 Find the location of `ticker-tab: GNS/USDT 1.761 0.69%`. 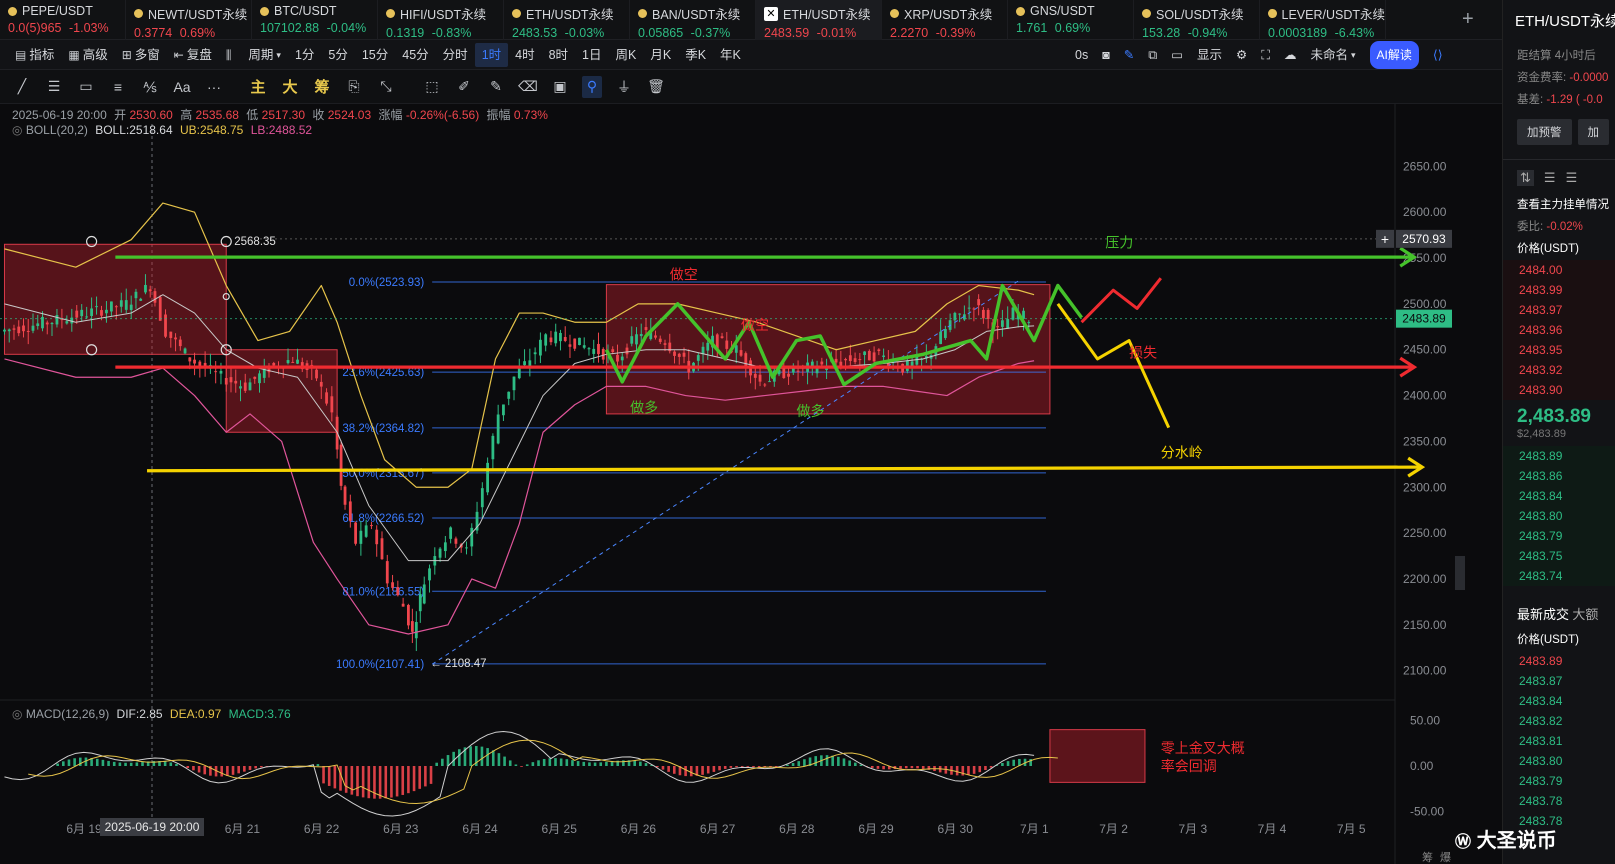

ticker-tab: GNS/USDT 1.761 0.69% is located at coordinates (1071, 20).